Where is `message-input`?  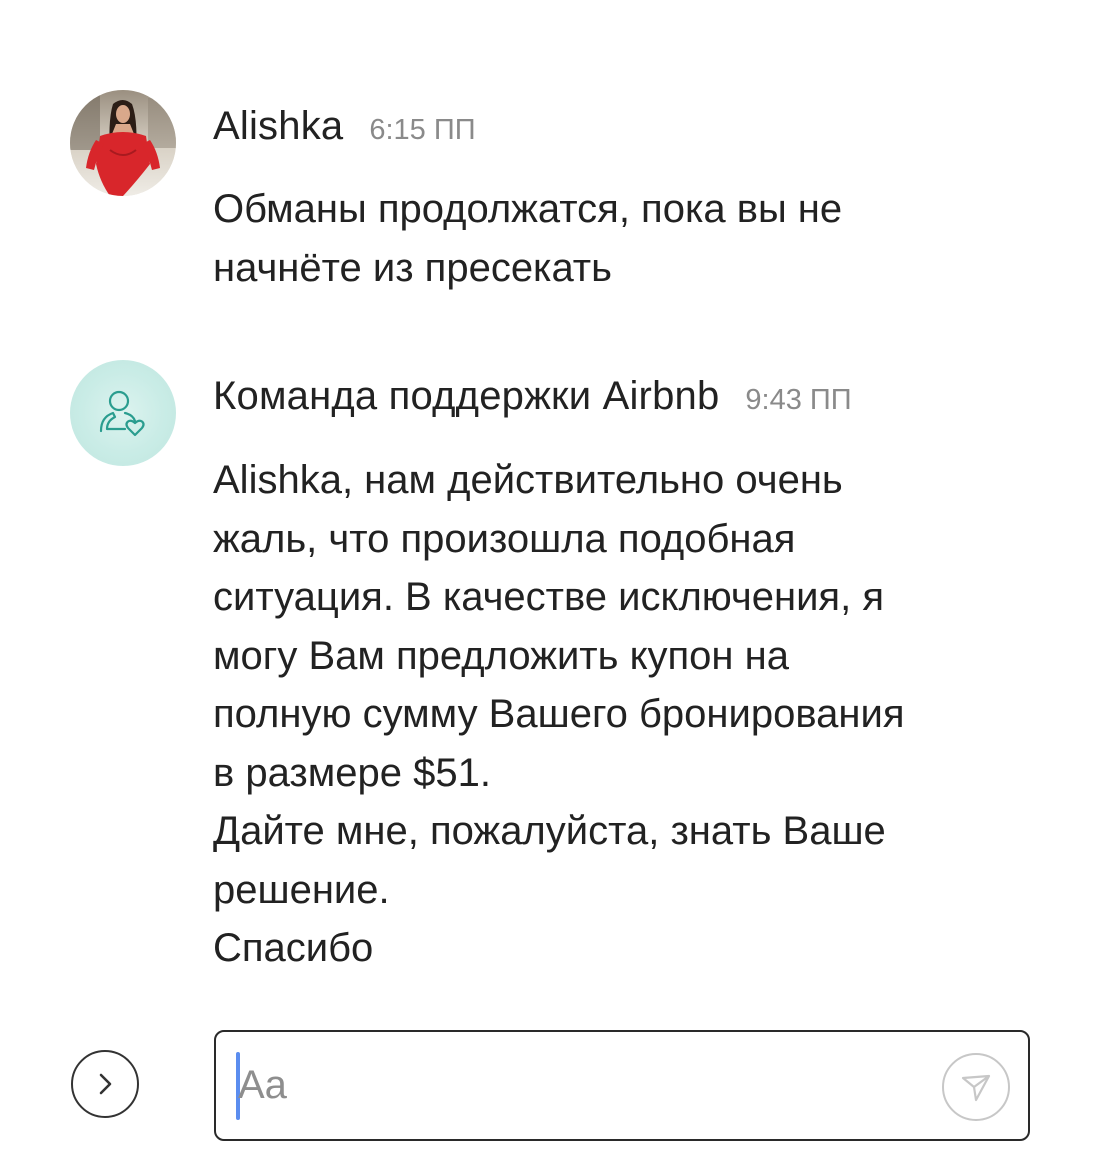 message-input is located at coordinates (588, 1085).